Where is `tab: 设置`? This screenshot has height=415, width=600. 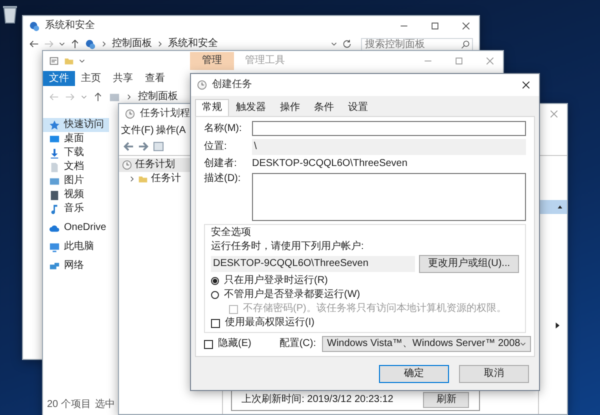
tab: 设置 is located at coordinates (358, 107).